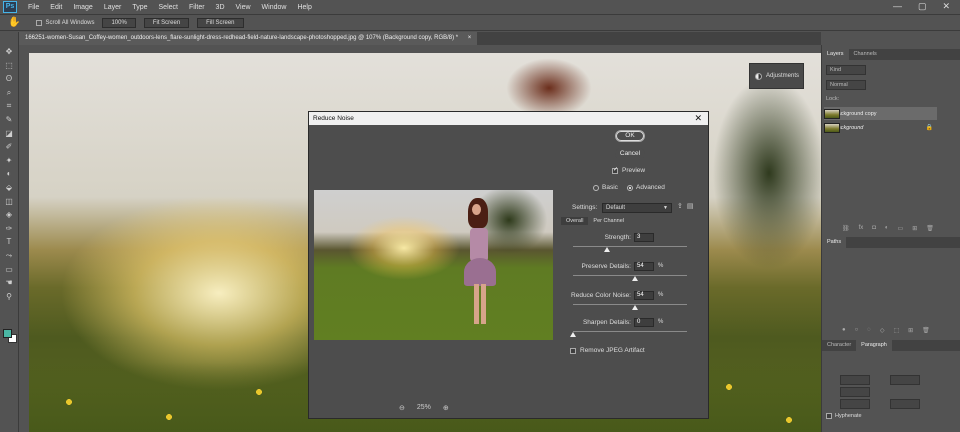  What do you see at coordinates (470, 38) in the screenshot?
I see `close-document-icon: ×` at bounding box center [470, 38].